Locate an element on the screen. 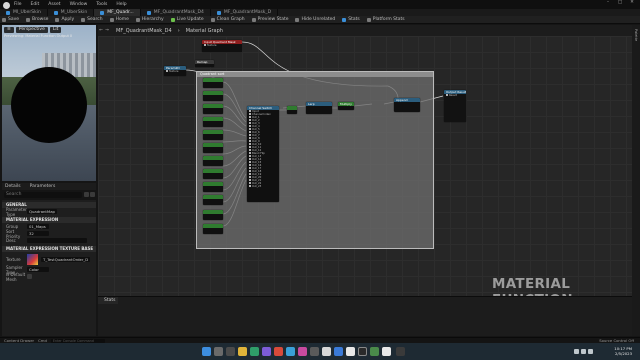  parameter-type-field: QuadrantMap is located at coordinates (42, 211).